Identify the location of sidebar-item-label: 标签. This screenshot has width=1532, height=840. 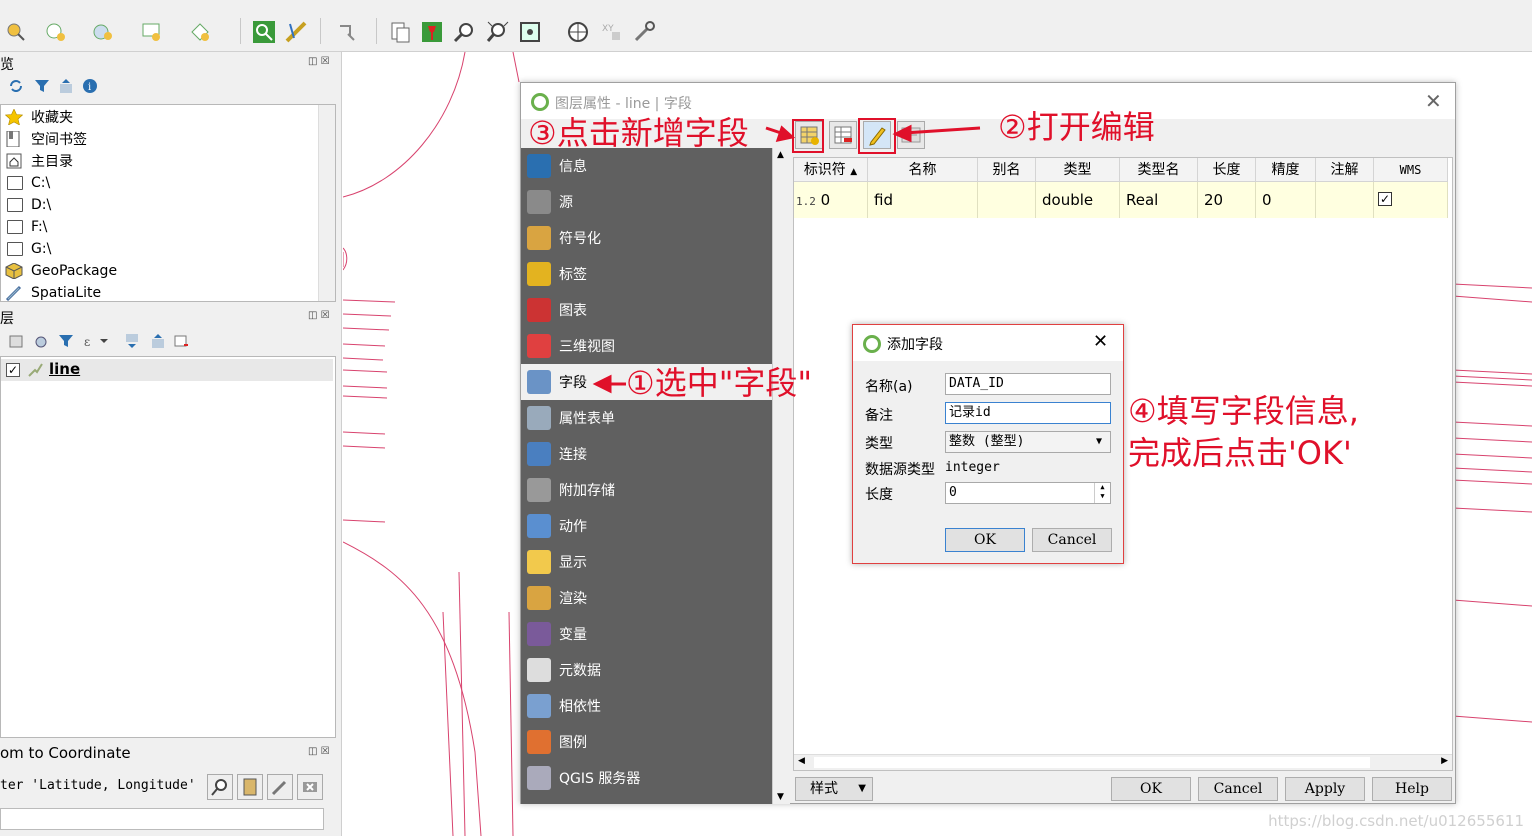
(573, 275).